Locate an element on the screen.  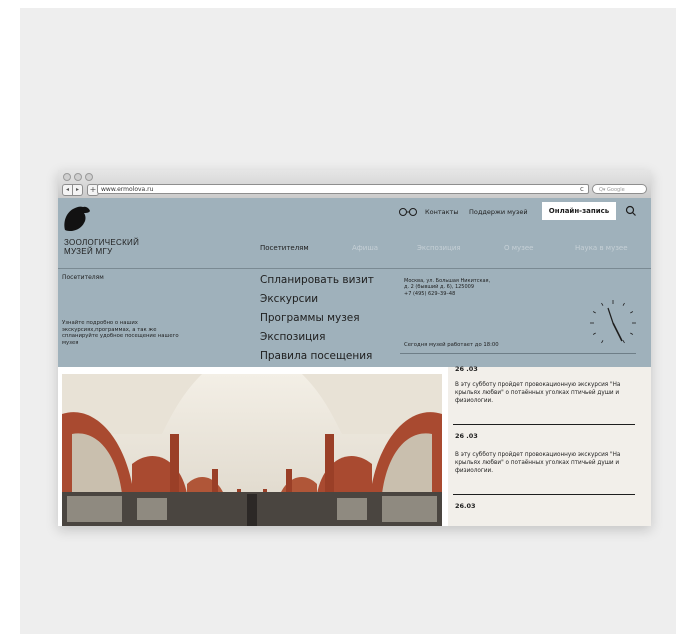
news-date-1: 26 .03 is located at coordinates (466, 369).